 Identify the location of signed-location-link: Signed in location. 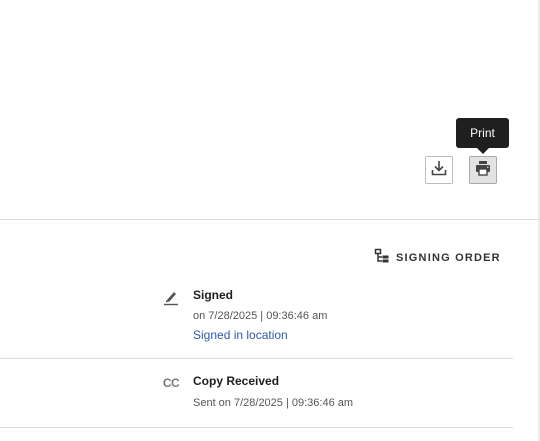
(240, 335).